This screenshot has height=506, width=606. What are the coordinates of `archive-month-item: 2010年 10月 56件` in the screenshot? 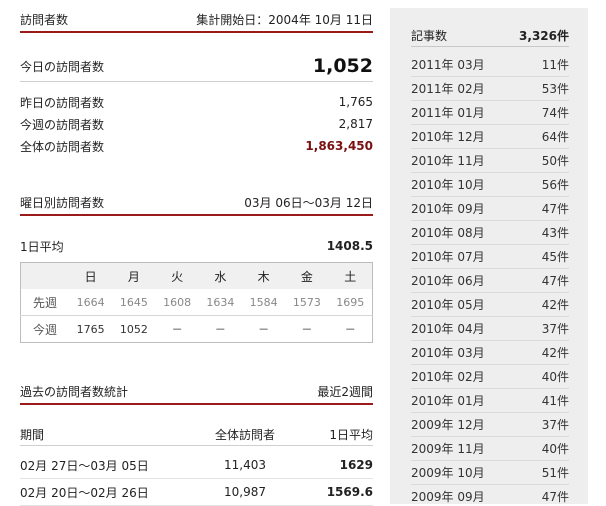 It's located at (490, 185).